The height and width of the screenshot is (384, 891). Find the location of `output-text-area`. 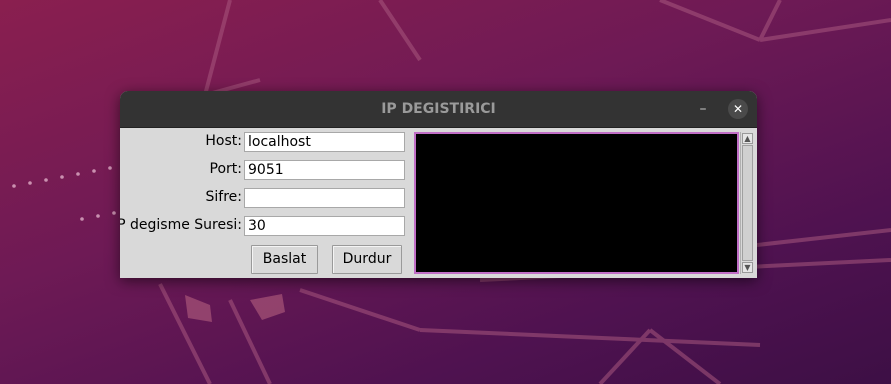

output-text-area is located at coordinates (576, 203).